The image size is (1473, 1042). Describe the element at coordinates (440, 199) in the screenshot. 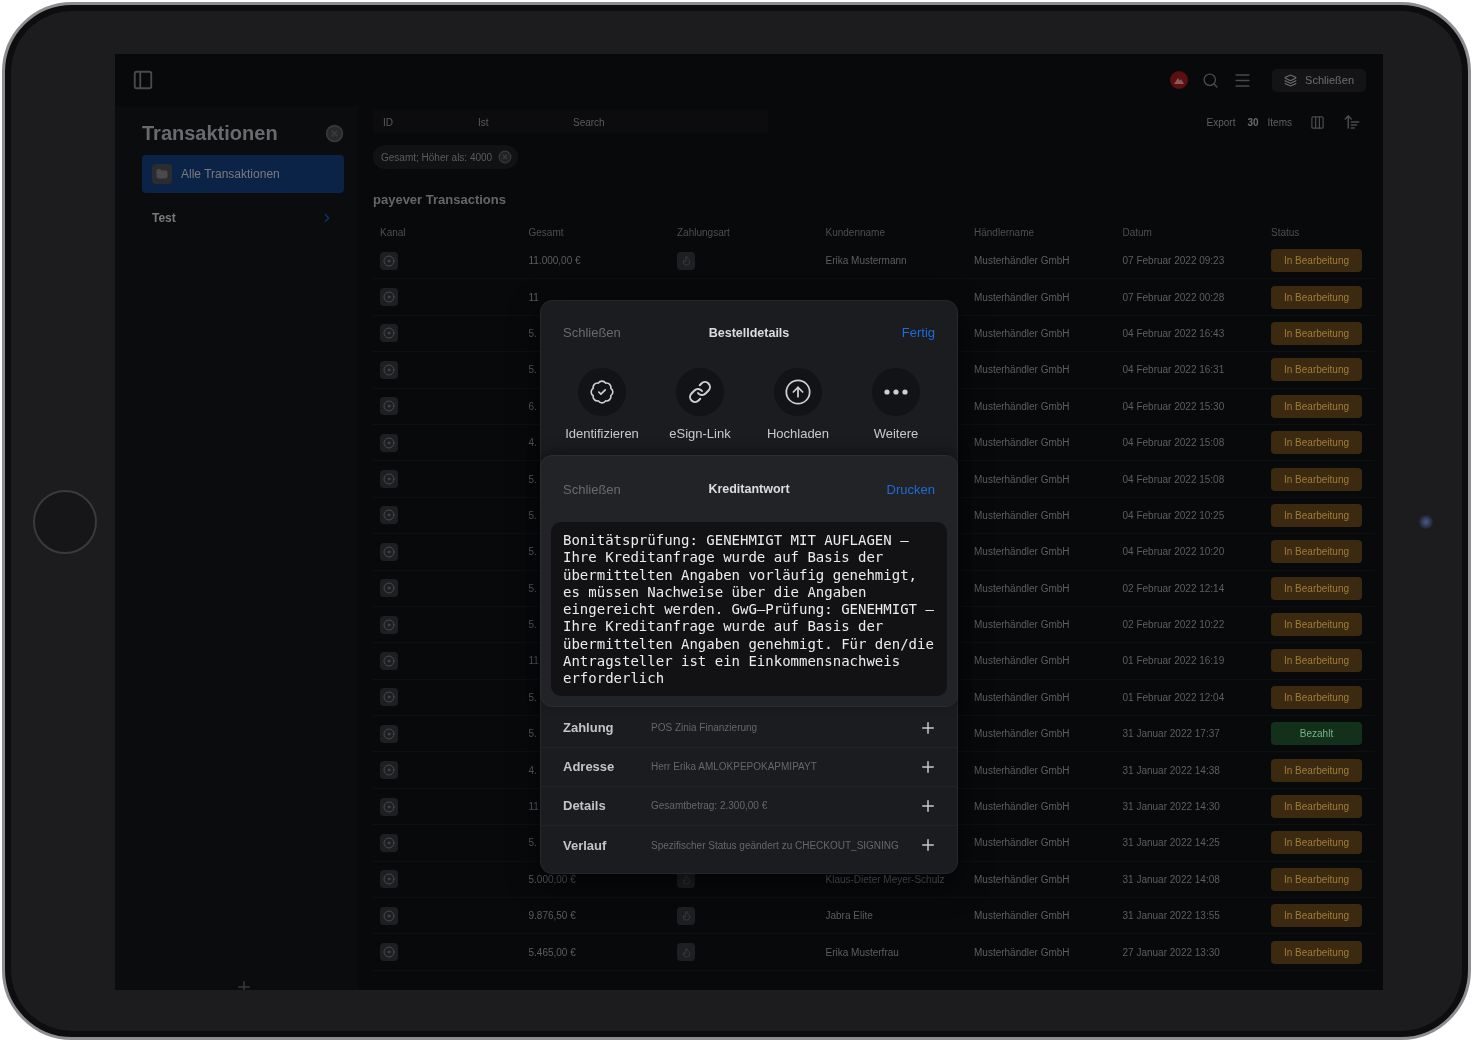

I see `table-title: payever Transactions` at that location.